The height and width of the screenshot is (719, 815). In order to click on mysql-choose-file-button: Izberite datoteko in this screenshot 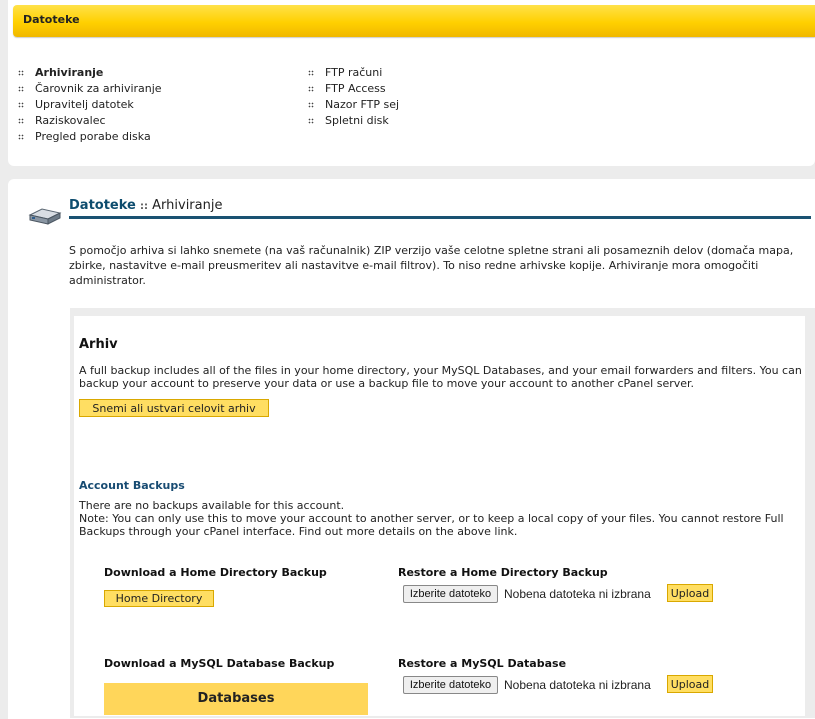, I will do `click(450, 685)`.